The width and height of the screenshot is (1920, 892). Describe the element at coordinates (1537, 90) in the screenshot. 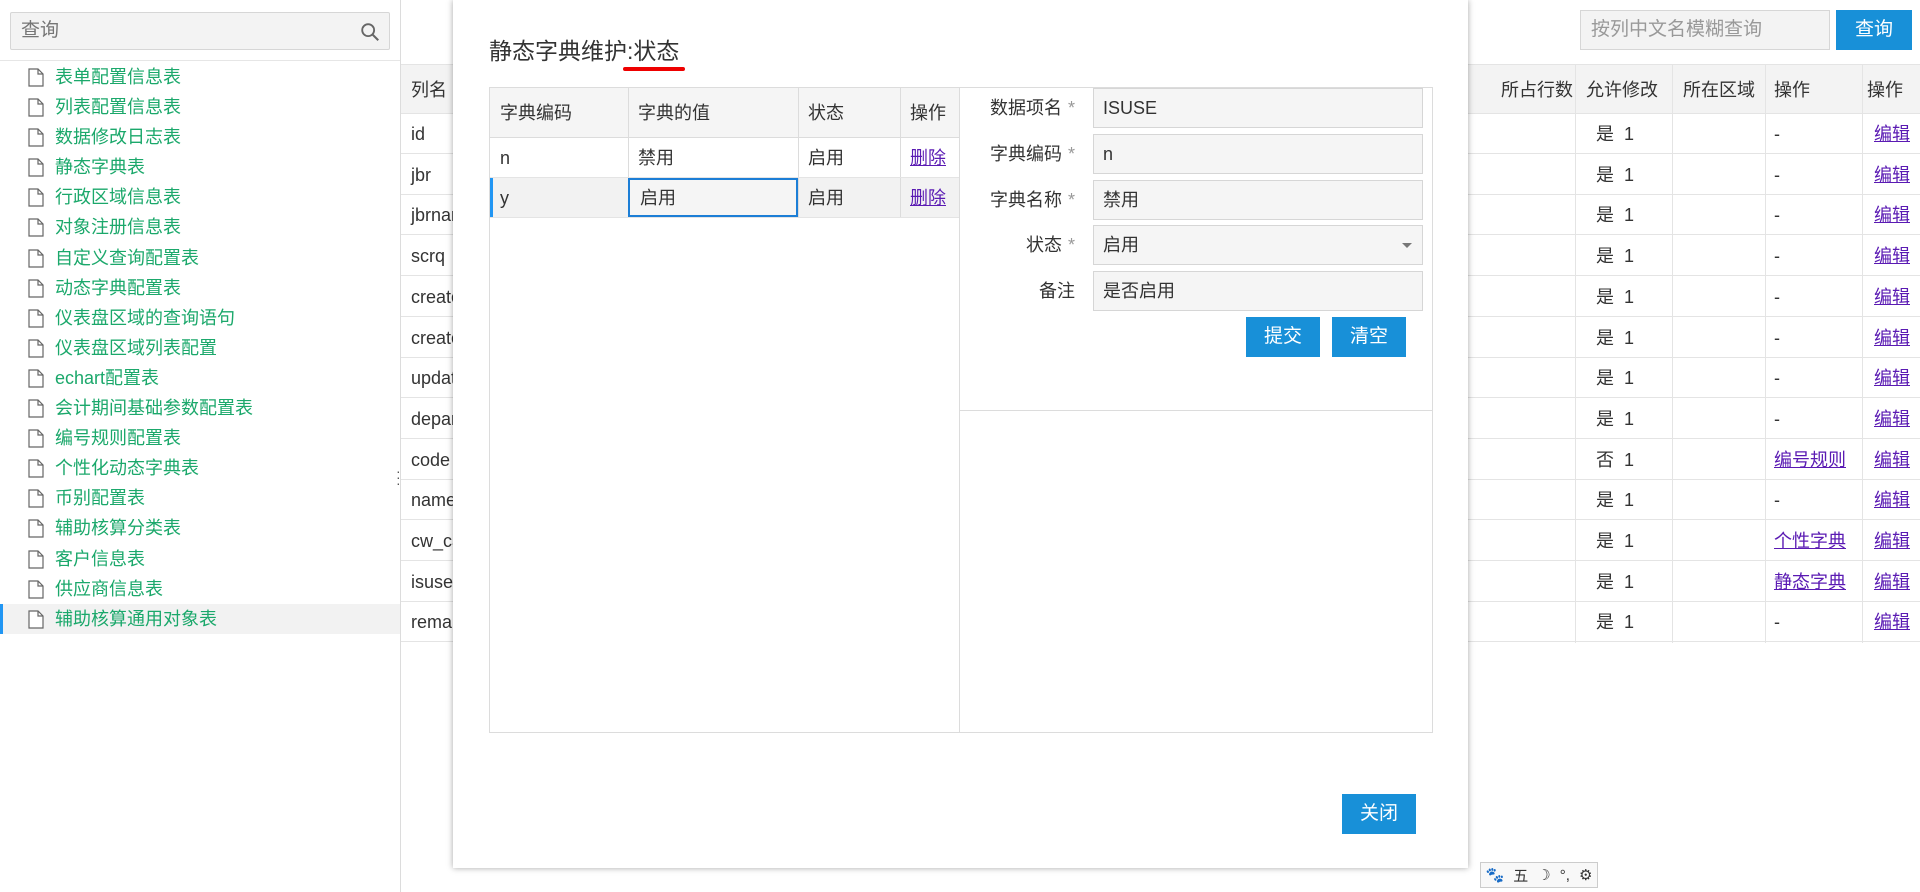

I see `header-rows: 所占行数` at that location.